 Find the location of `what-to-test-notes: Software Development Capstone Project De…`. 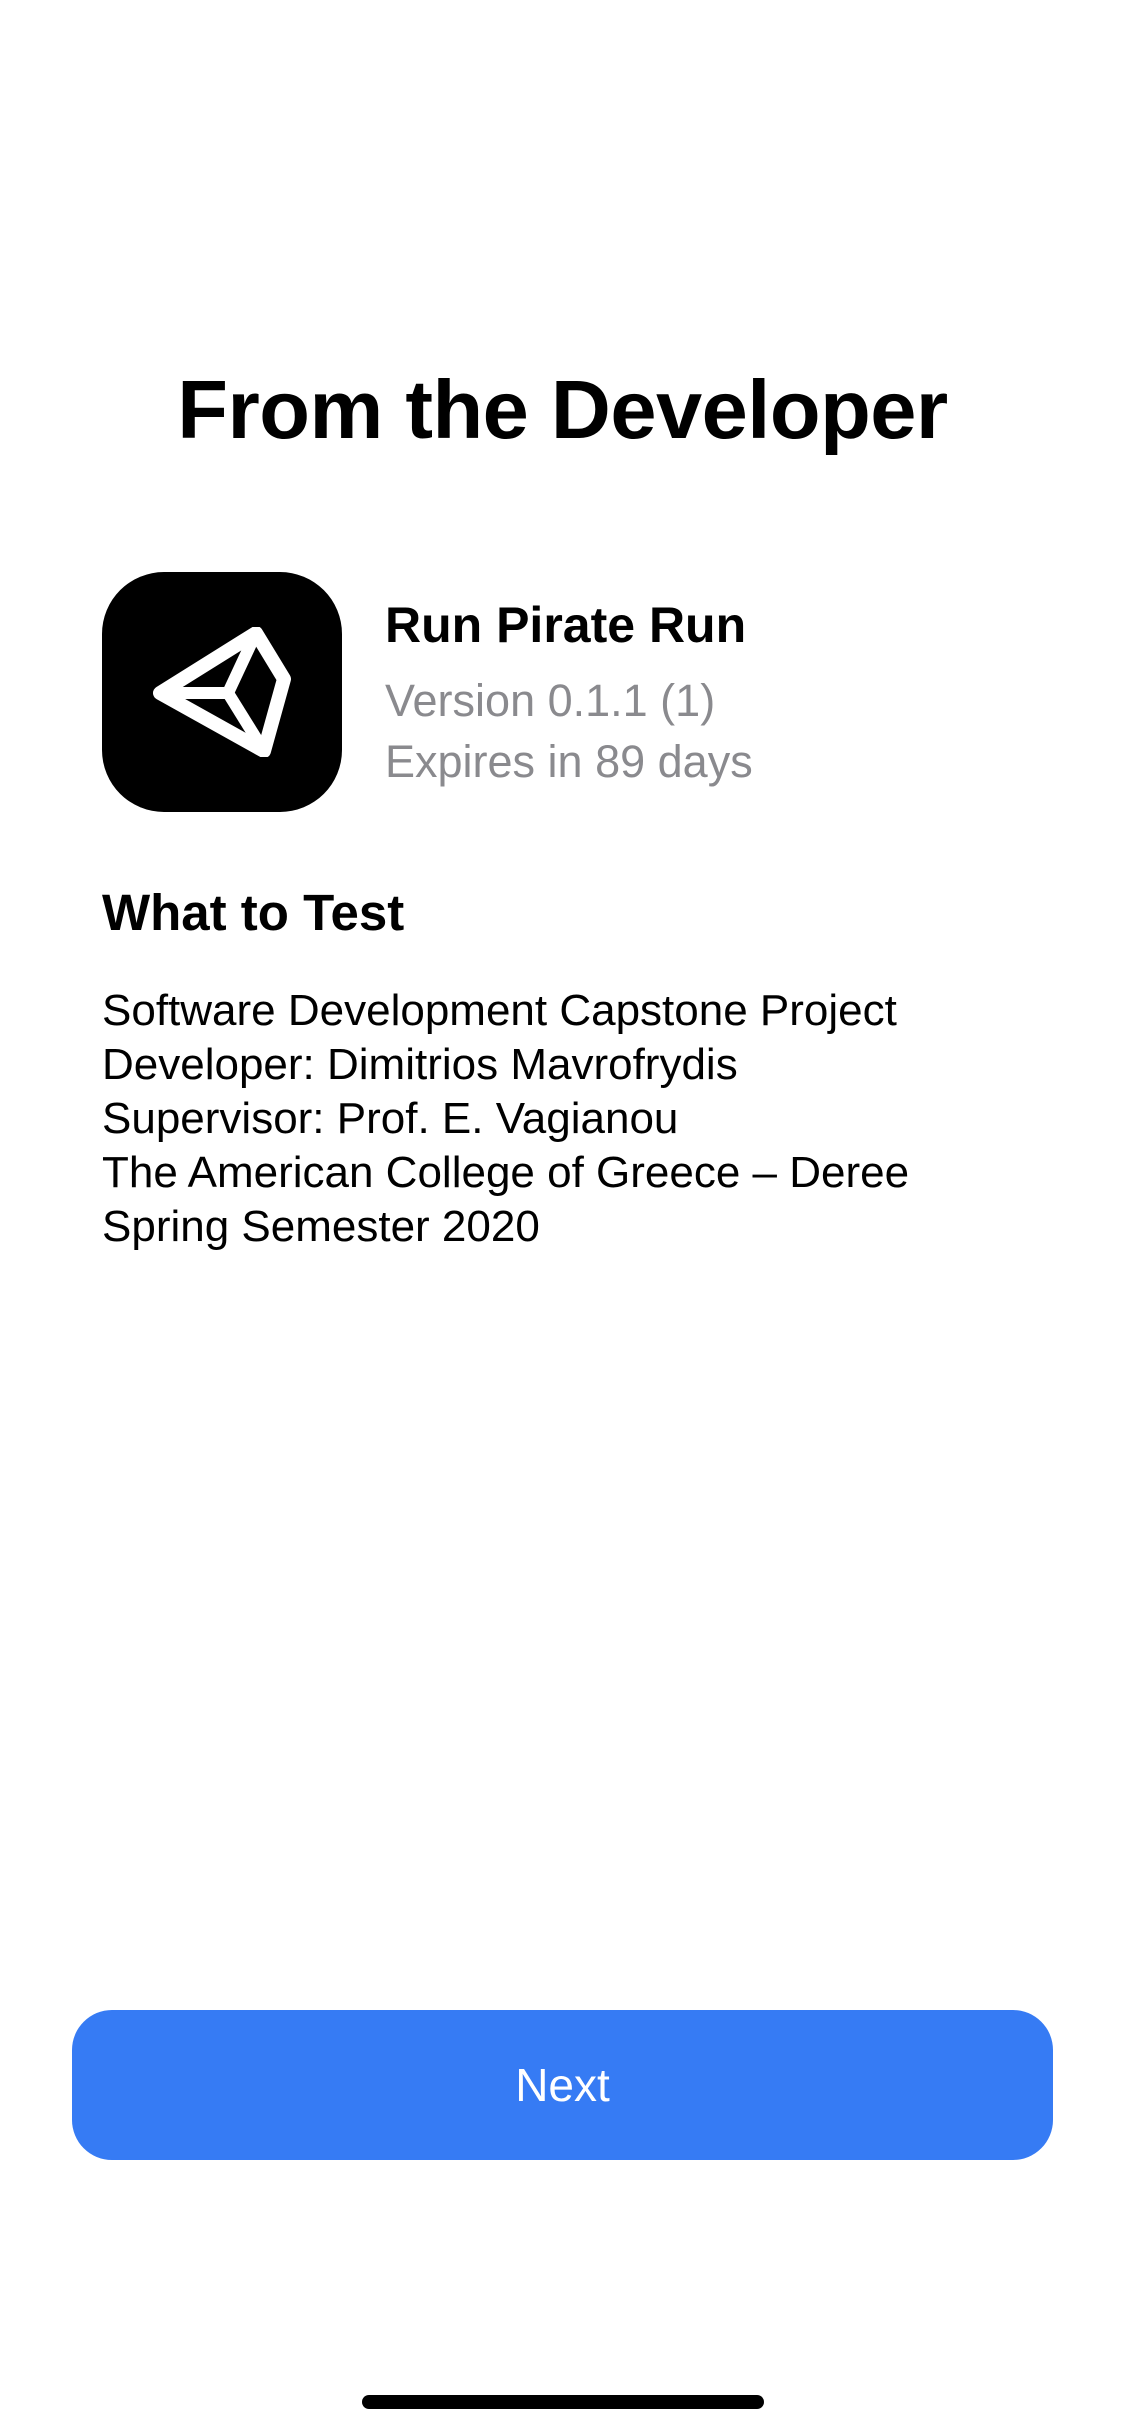

what-to-test-notes: Software Development Capstone Project De… is located at coordinates (582, 1119).